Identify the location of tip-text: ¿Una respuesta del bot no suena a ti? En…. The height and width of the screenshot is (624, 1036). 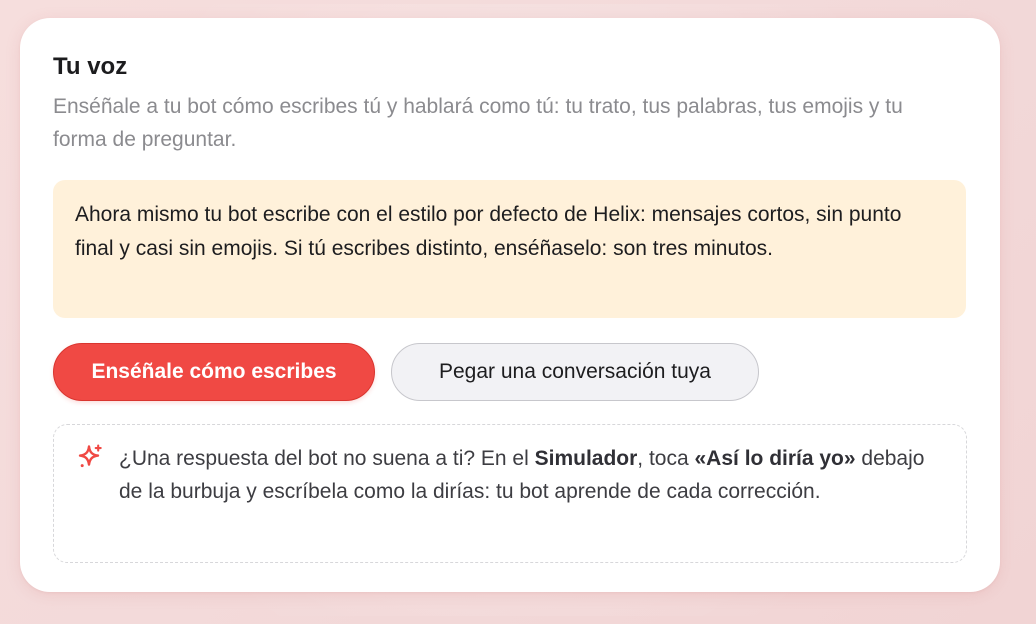
(529, 475).